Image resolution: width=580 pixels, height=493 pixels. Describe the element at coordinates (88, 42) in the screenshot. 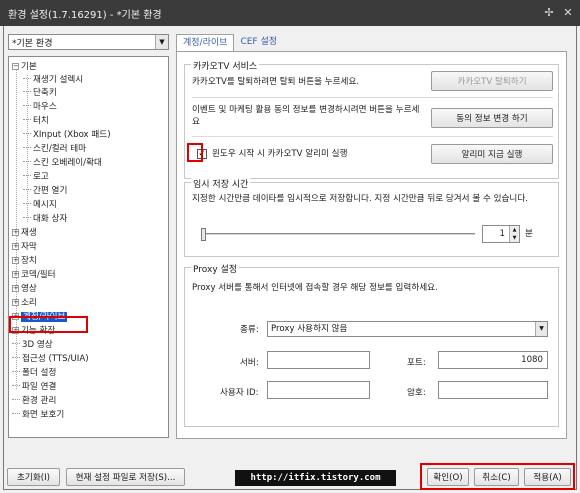

I see `preset-select: *기본 환경 ▼` at that location.